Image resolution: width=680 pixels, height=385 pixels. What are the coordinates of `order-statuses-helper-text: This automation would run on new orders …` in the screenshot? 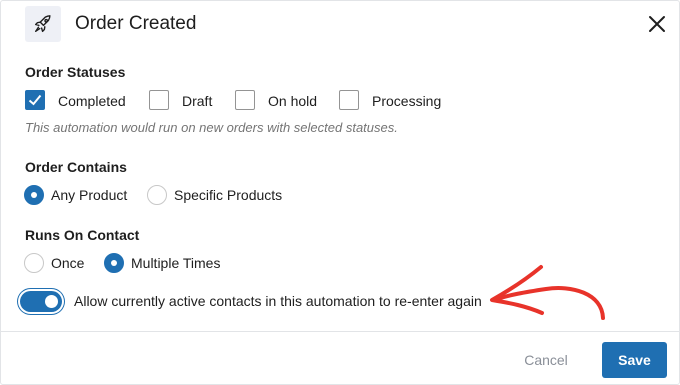 It's located at (211, 127).